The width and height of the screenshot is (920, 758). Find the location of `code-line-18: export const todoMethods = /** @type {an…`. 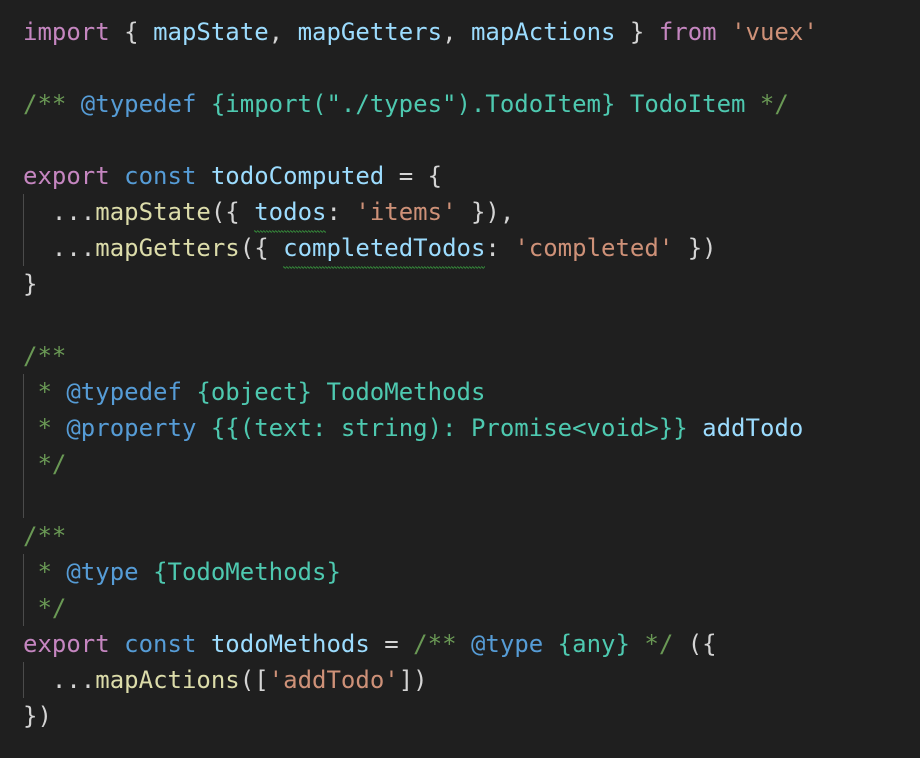

code-line-18: export const todoMethods = /** @type {an… is located at coordinates (460, 644).